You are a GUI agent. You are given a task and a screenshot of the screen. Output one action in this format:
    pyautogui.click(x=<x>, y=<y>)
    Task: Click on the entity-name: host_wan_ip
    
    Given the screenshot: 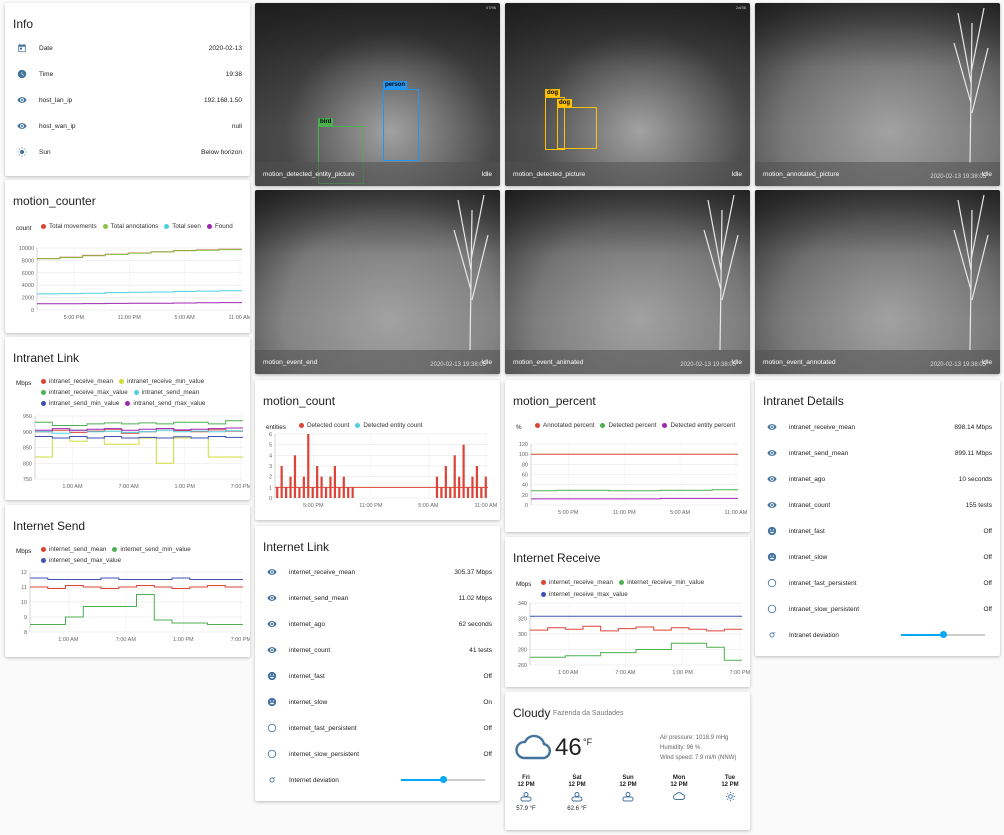 What is the action you would take?
    pyautogui.click(x=57, y=126)
    